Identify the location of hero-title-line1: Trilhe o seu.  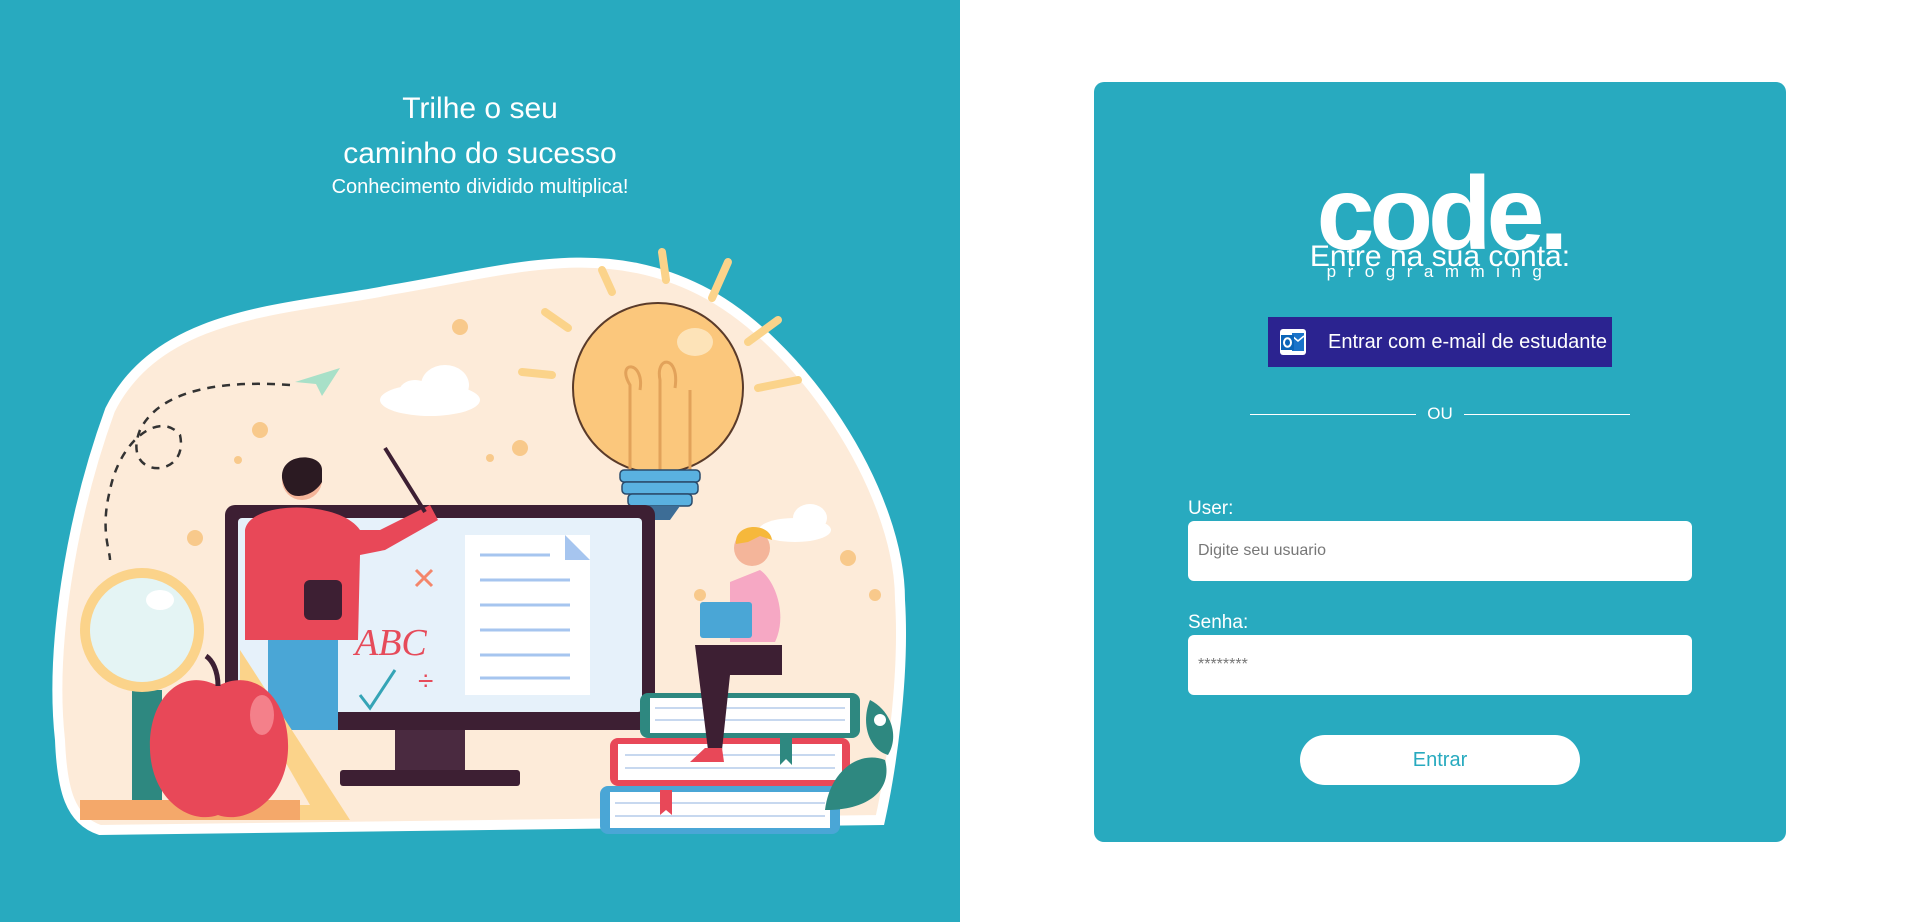
(480, 108).